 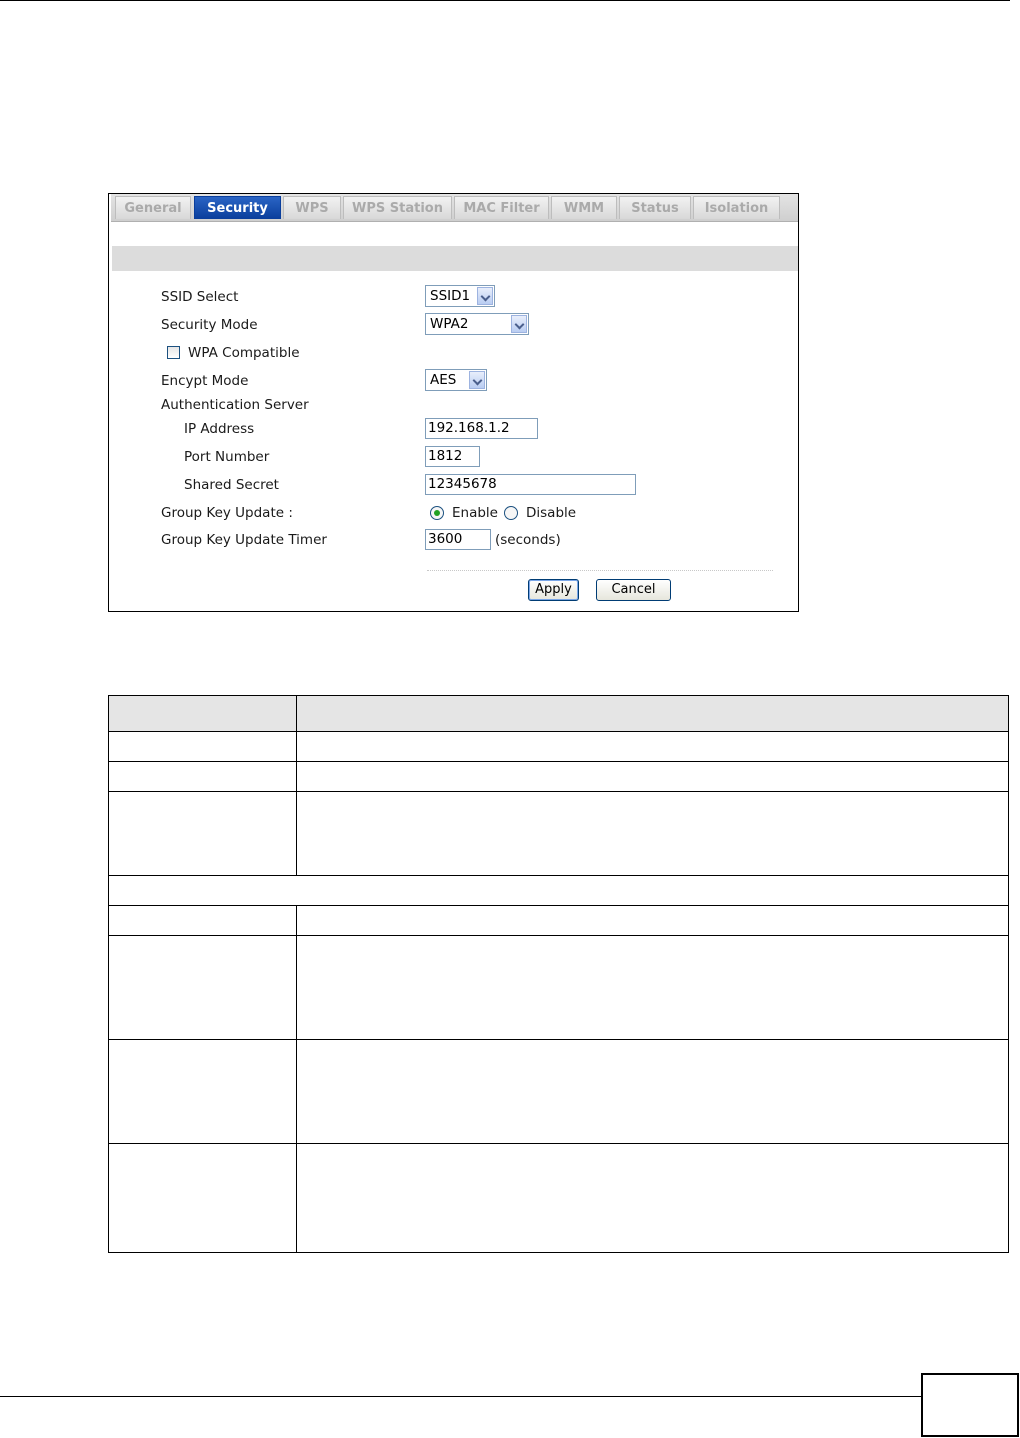 What do you see at coordinates (481, 428) in the screenshot?
I see `ip-address-input: 192.168.1.2` at bounding box center [481, 428].